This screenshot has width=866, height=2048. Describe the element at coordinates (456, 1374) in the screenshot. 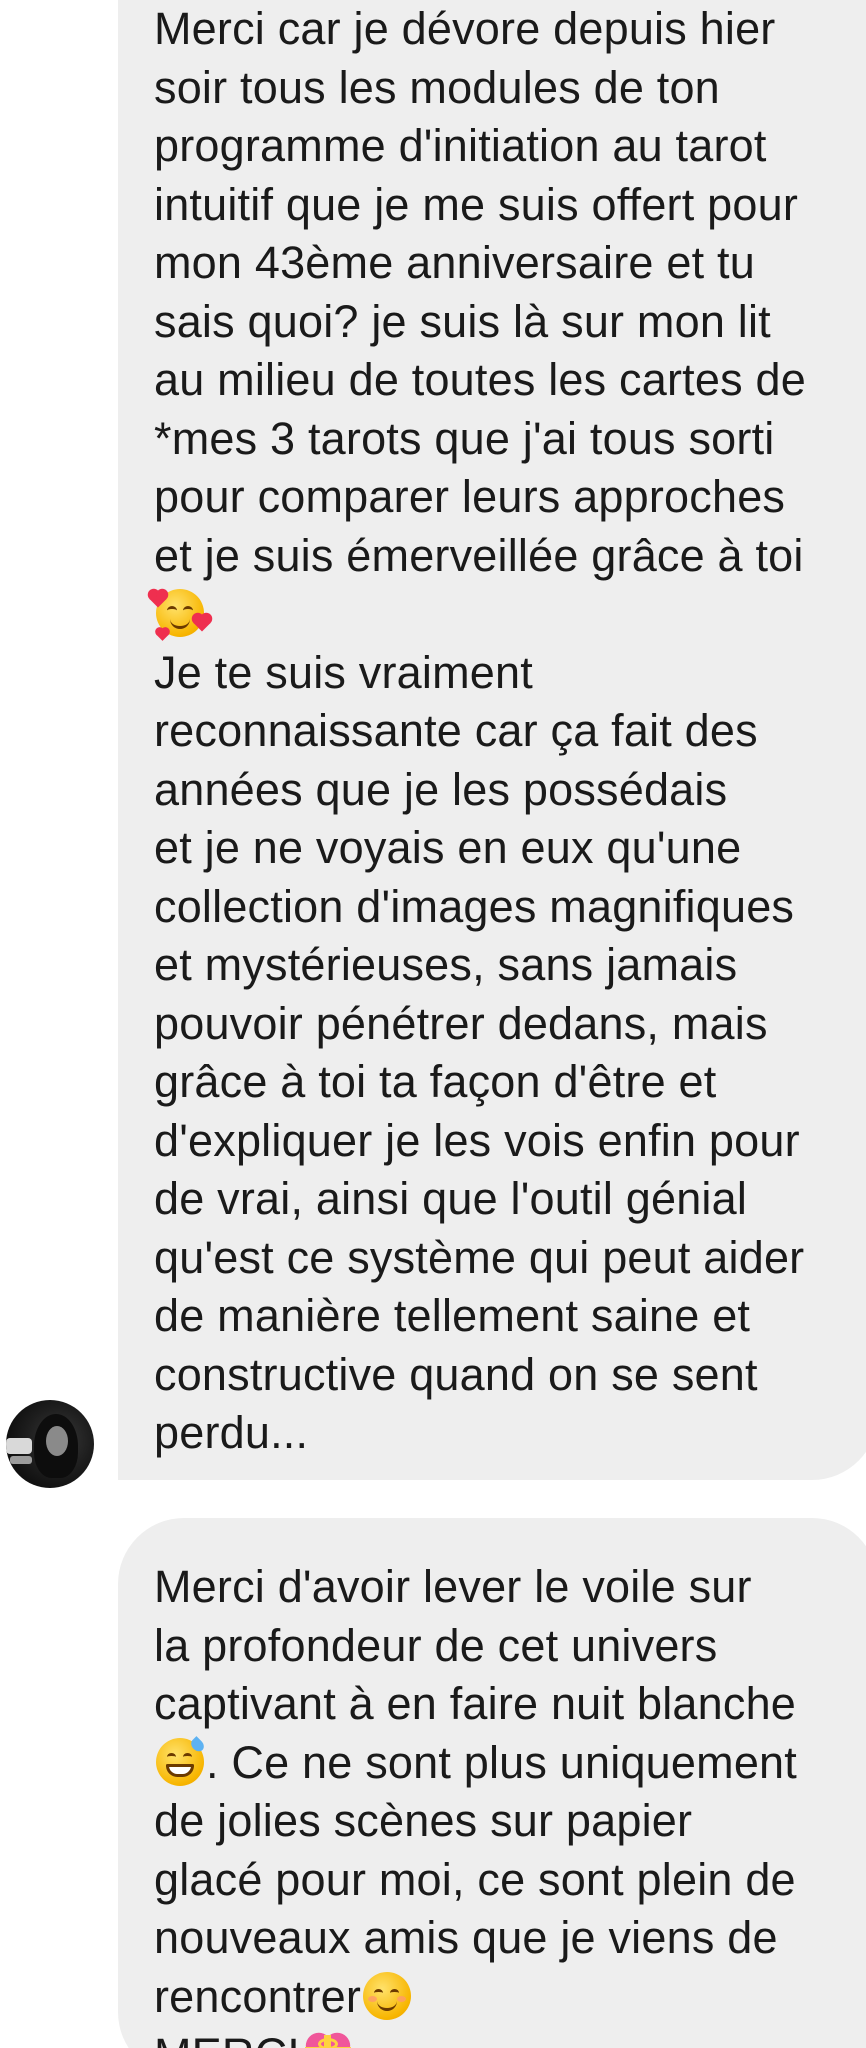

I see `message-line: constructive quand on se sent` at that location.